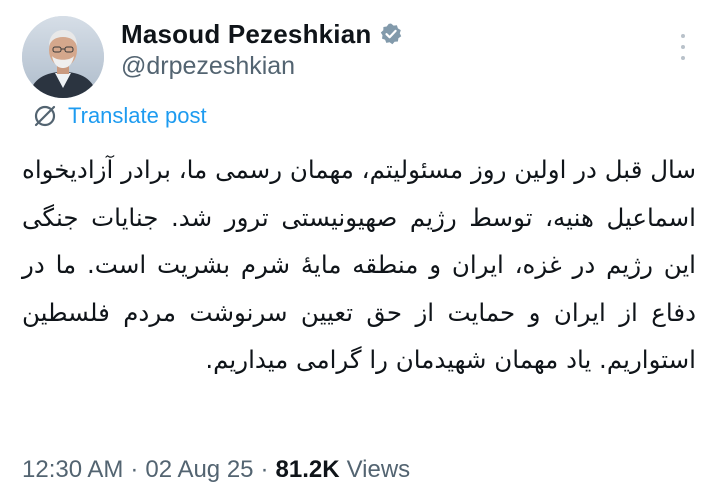 The width and height of the screenshot is (720, 502). What do you see at coordinates (199, 470) in the screenshot?
I see `post-date: 02 Aug 25` at bounding box center [199, 470].